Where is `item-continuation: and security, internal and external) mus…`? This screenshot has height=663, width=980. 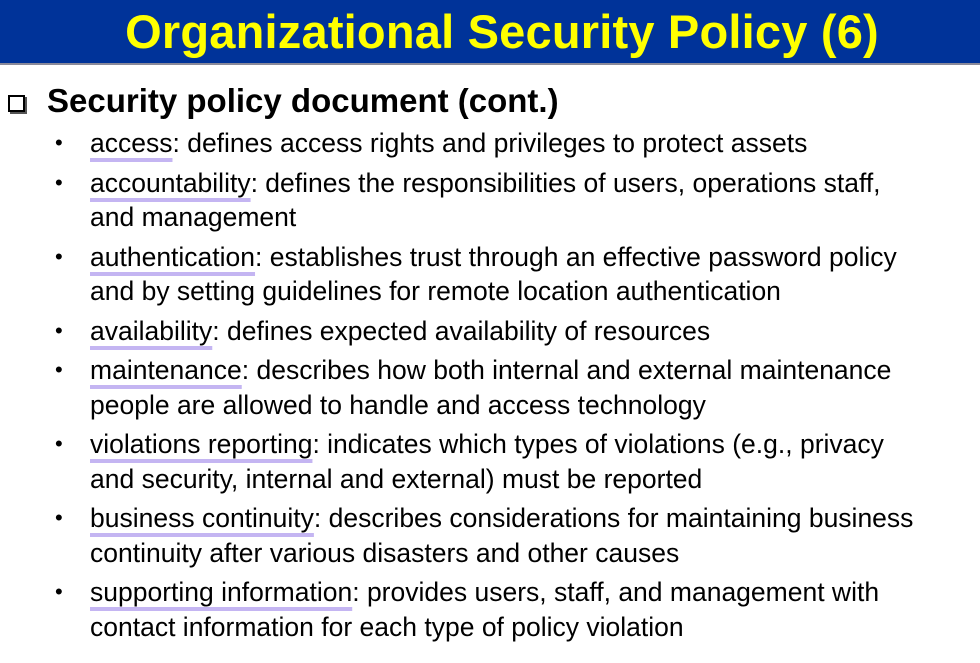 item-continuation: and security, internal and external) mus… is located at coordinates (396, 478).